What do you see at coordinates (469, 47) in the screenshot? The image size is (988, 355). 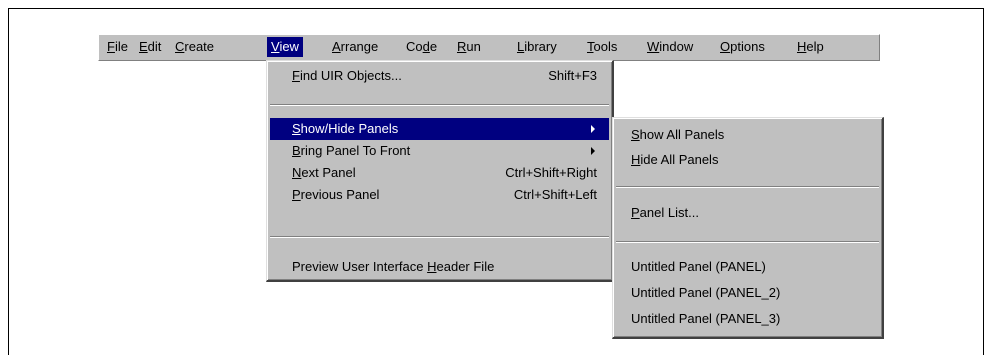 I see `menu-run: Run` at bounding box center [469, 47].